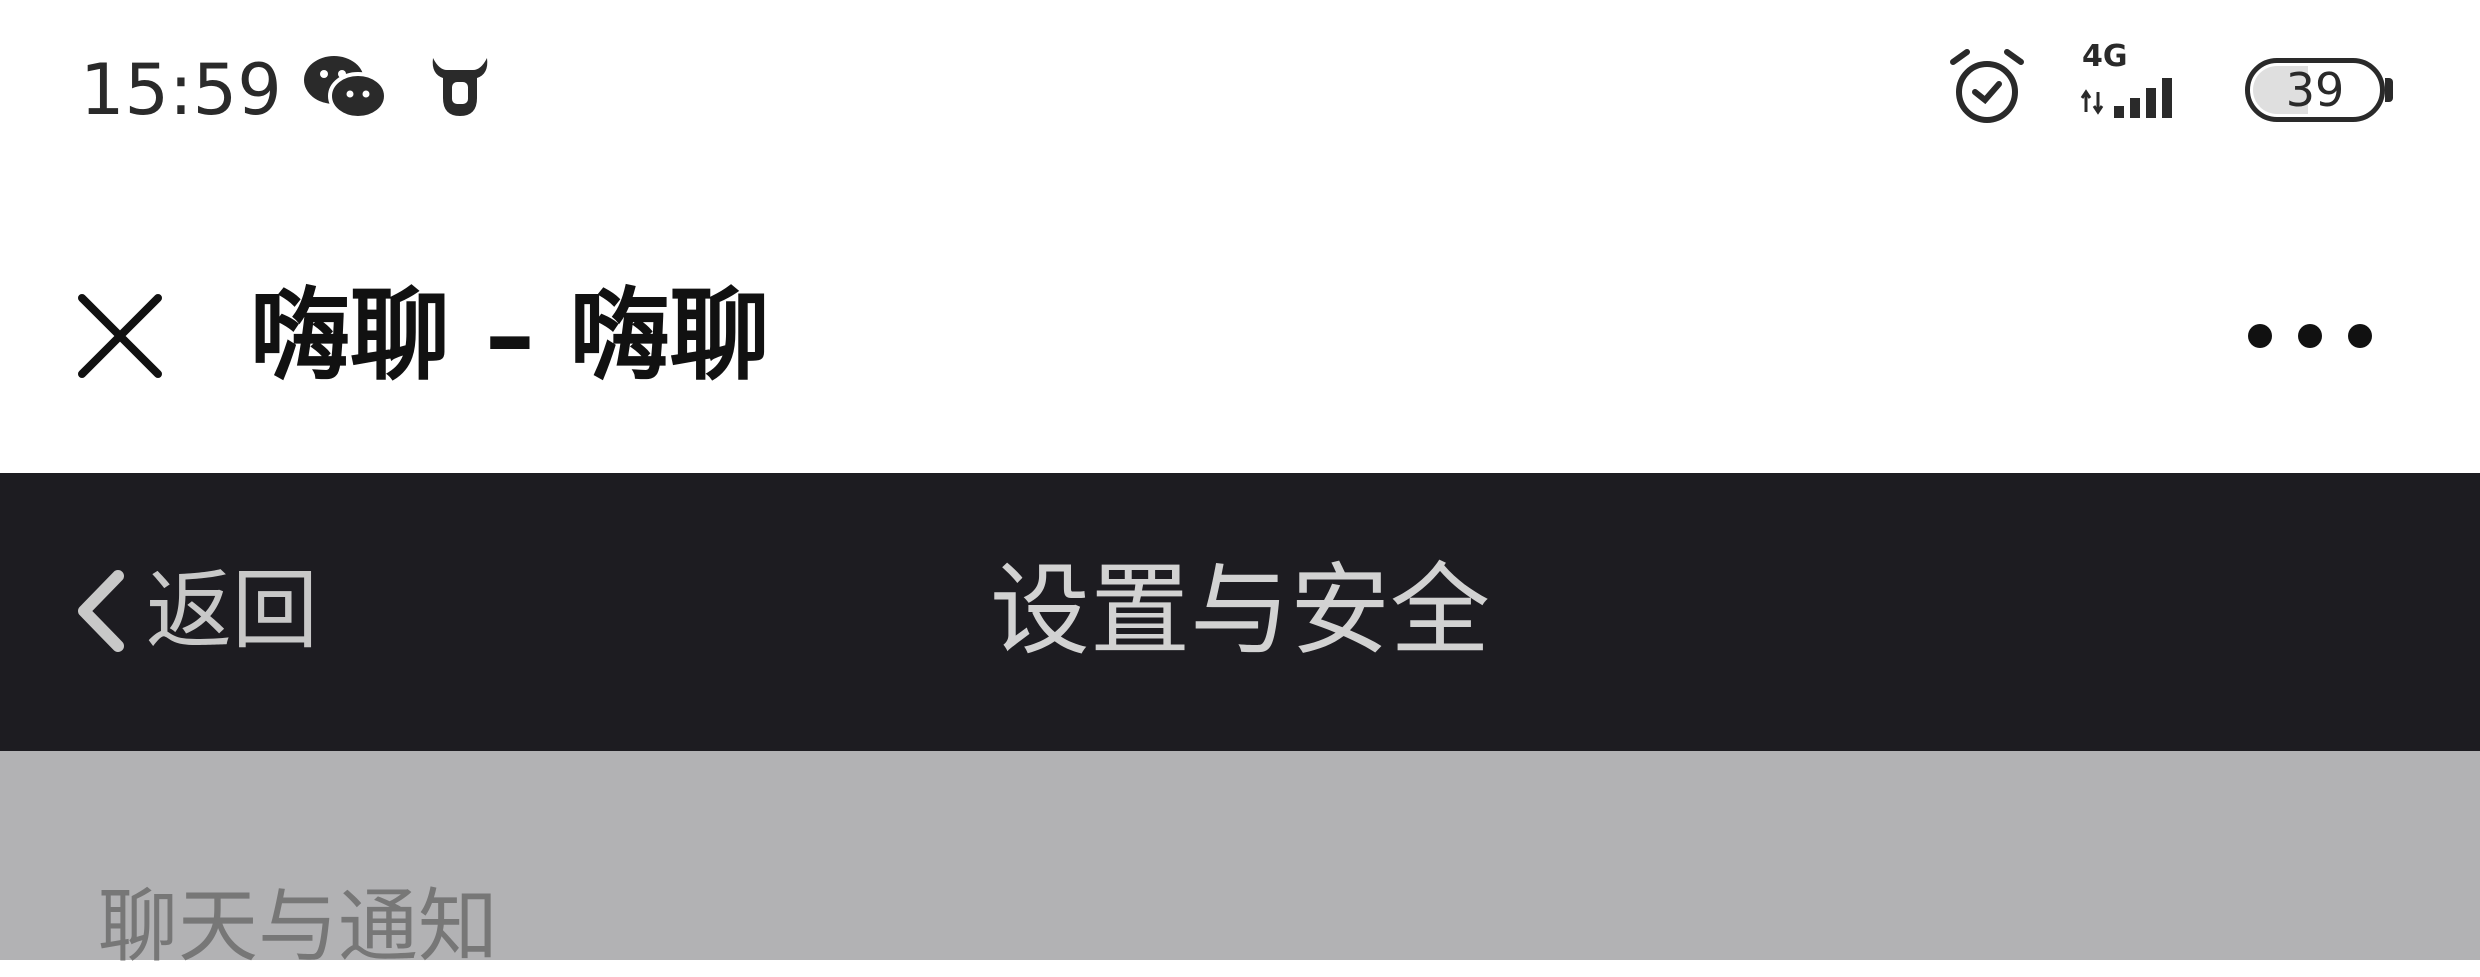 Image resolution: width=2480 pixels, height=977 pixels. What do you see at coordinates (181, 90) in the screenshot?
I see `status-time: 15:59` at bounding box center [181, 90].